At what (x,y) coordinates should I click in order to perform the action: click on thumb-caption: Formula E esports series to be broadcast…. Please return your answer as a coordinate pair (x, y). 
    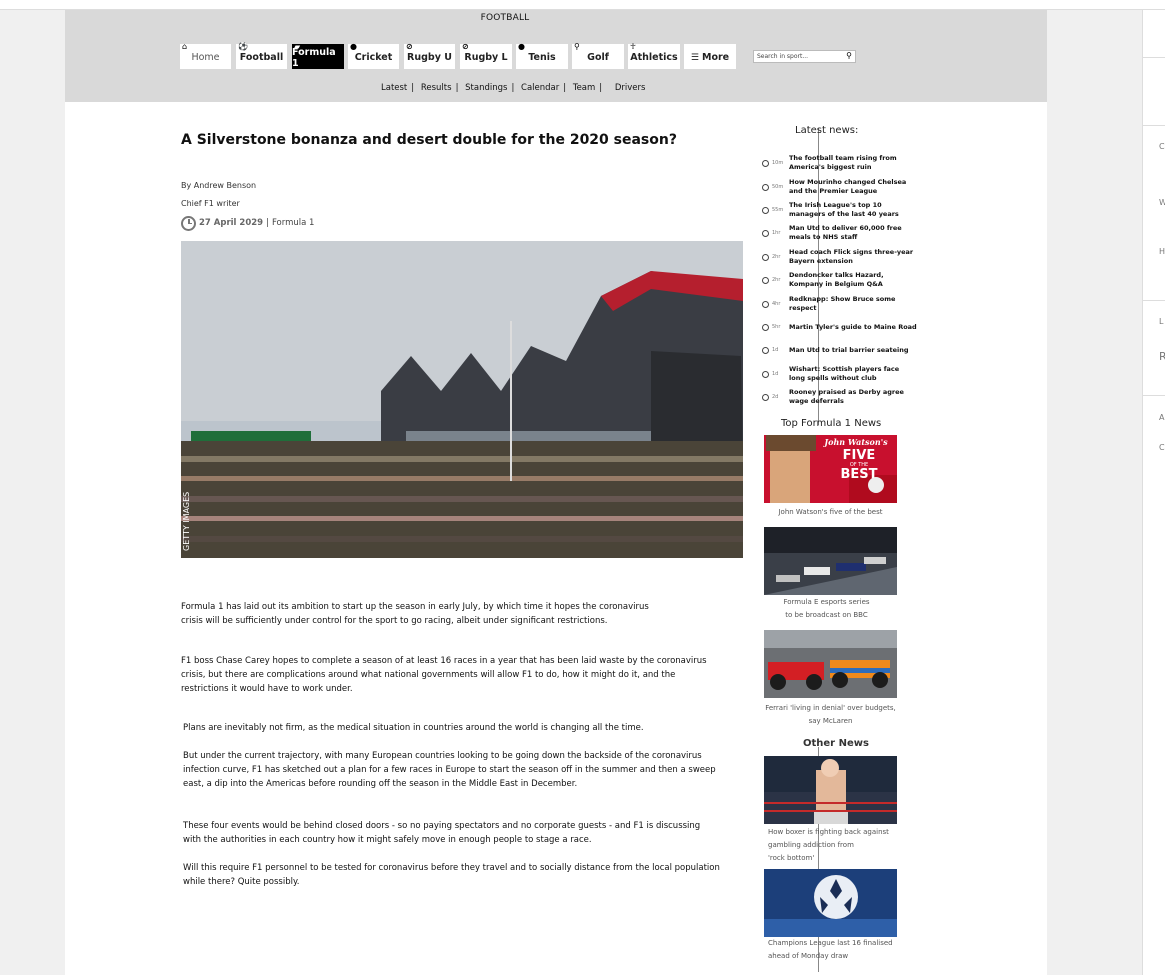
    Looking at the image, I should click on (826, 609).